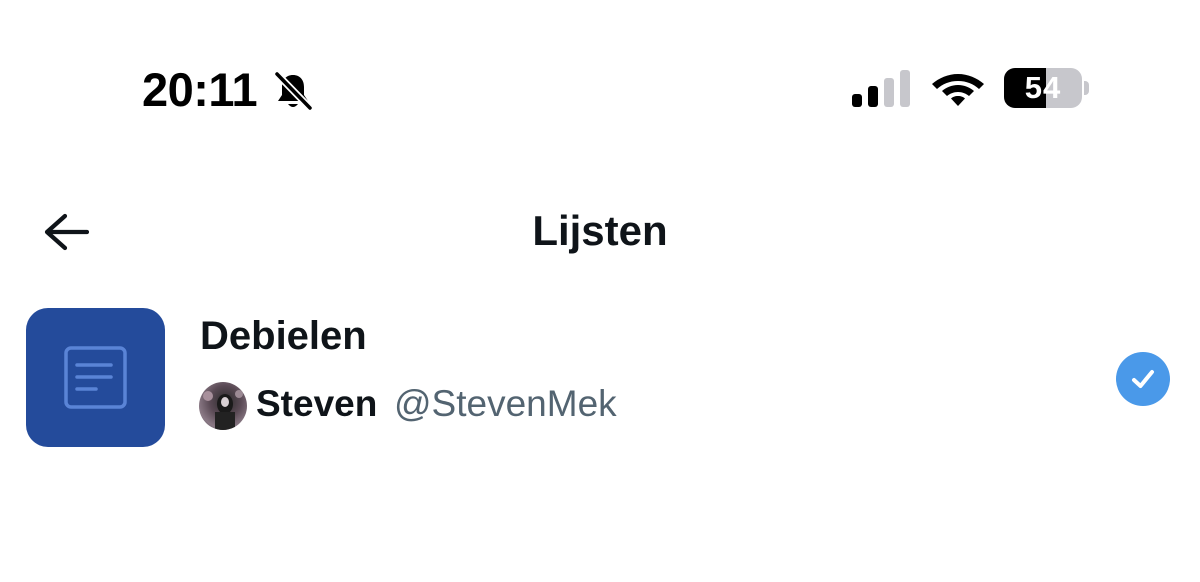  I want to click on checkmark-icon, so click(1143, 379).